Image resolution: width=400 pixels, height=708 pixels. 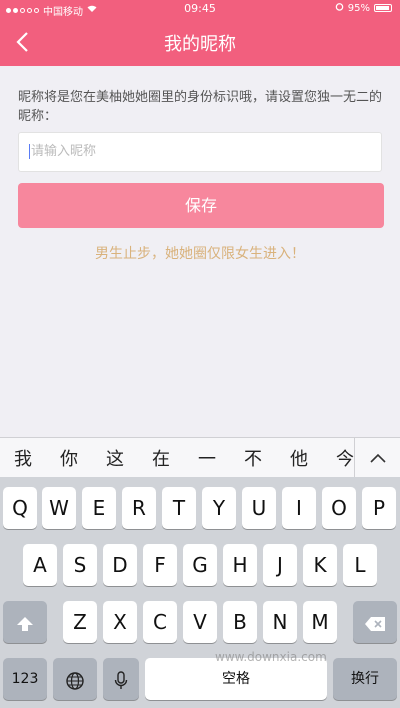 I want to click on key-e: E, so click(x=99, y=508).